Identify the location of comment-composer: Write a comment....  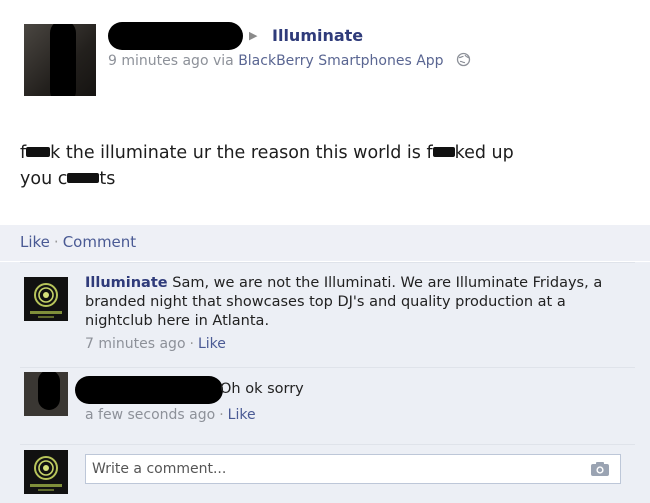
(327, 470).